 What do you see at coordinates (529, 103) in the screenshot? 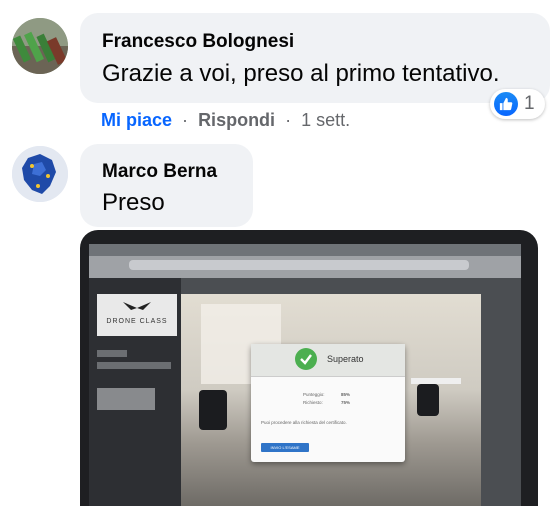
I see `reaction-count: 1` at bounding box center [529, 103].